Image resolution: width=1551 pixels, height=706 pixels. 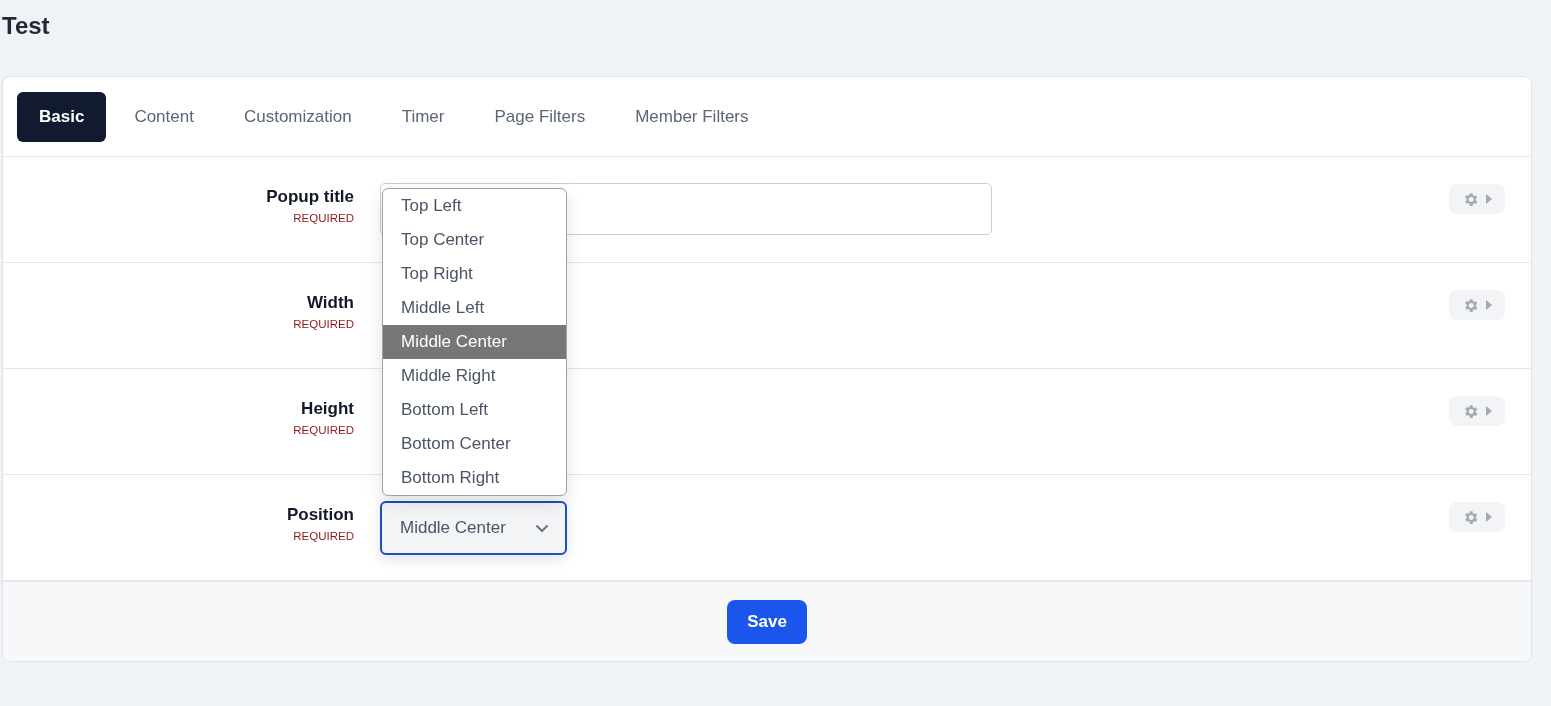 I want to click on tab: Member Filters, so click(x=692, y=116).